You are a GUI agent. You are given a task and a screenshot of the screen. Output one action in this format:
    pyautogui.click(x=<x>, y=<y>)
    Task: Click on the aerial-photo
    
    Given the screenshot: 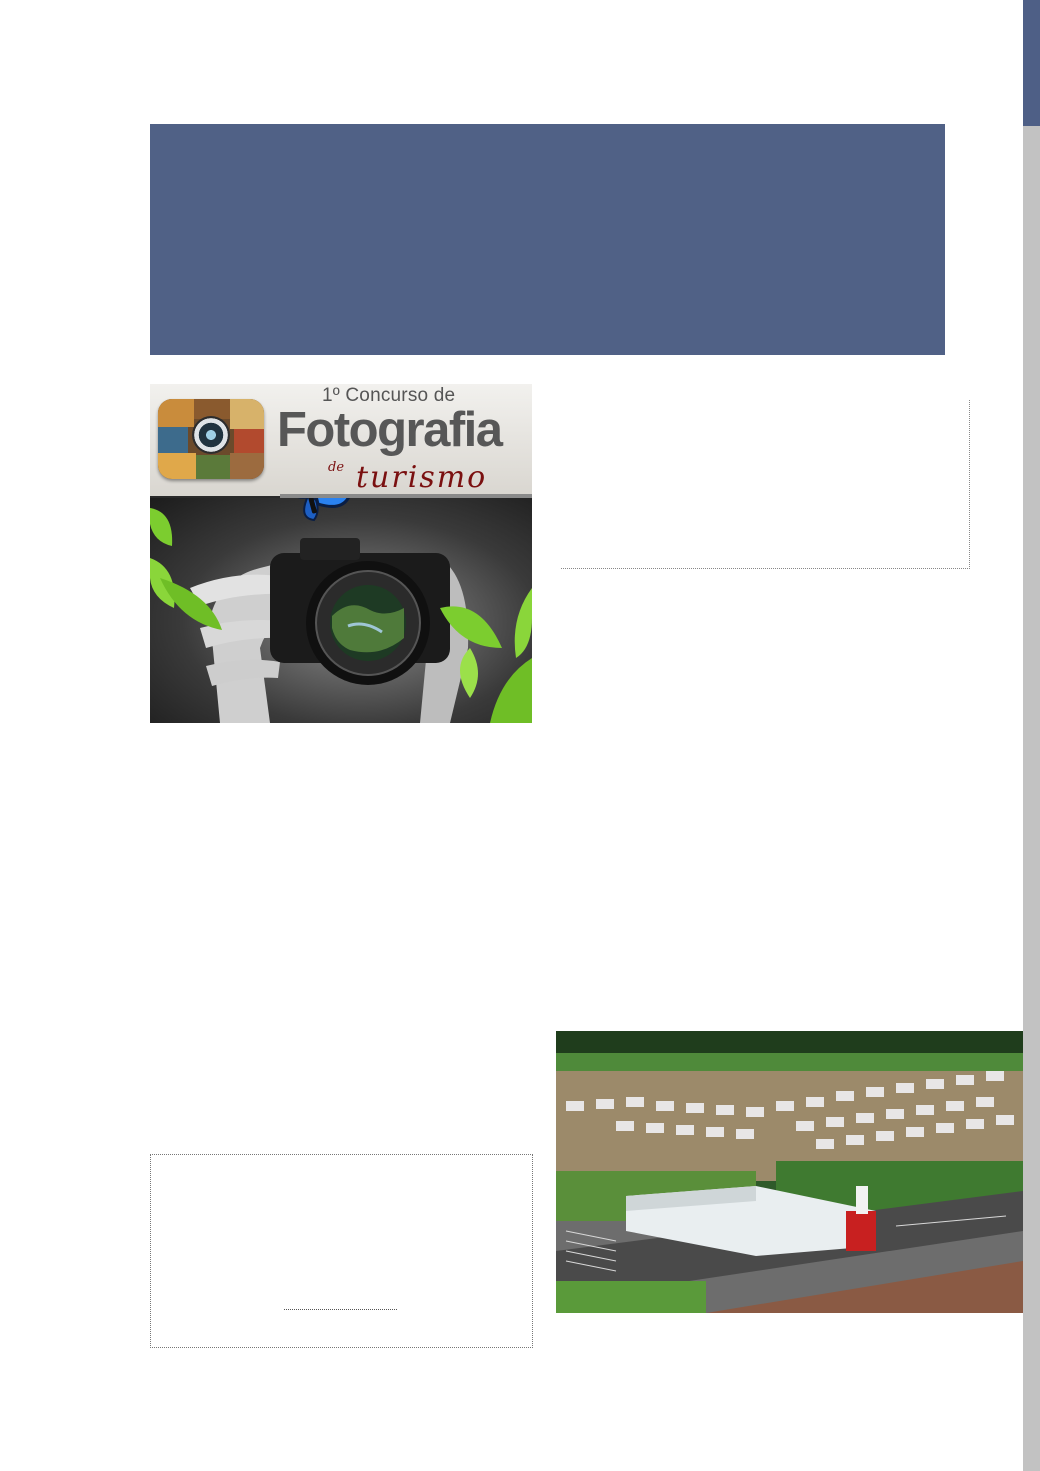 What is the action you would take?
    pyautogui.click(x=789, y=1172)
    